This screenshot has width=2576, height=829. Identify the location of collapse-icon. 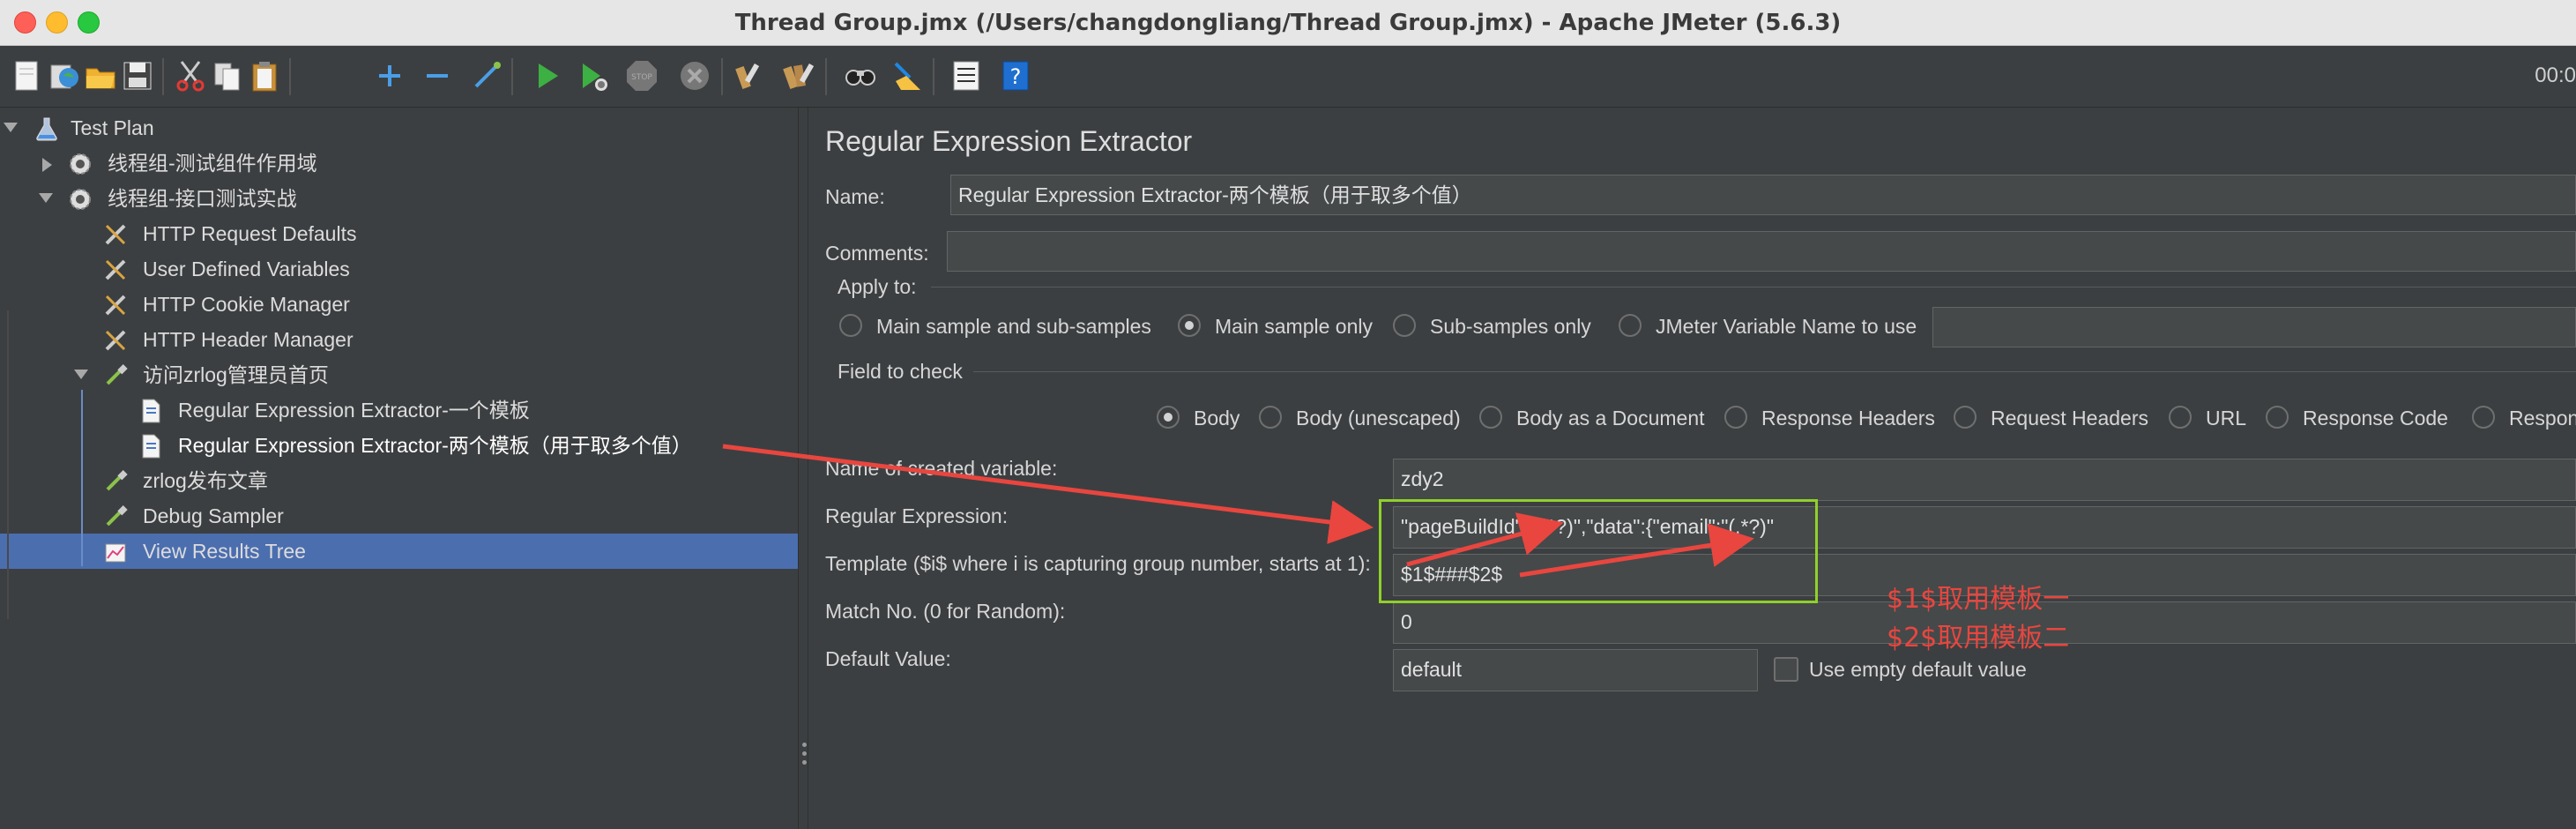
(437, 75).